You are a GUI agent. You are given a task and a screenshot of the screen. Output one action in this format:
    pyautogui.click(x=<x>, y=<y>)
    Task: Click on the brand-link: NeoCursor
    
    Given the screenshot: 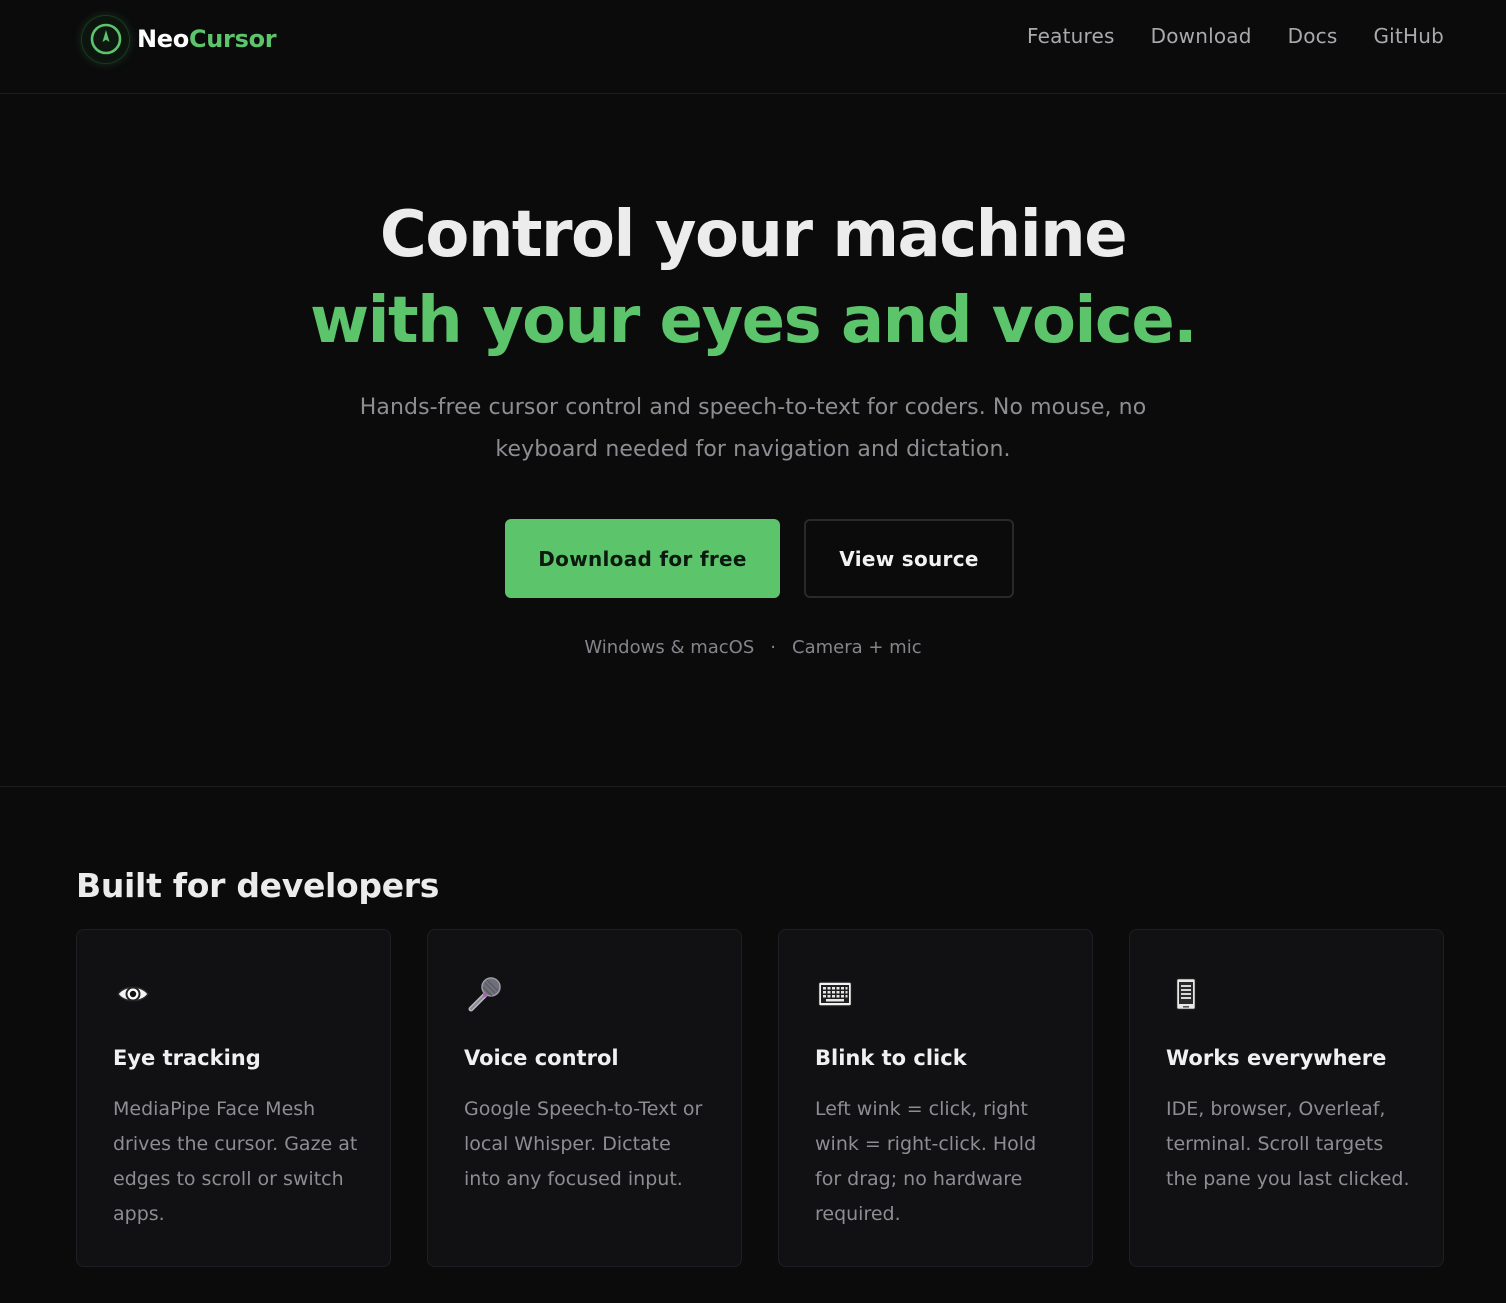 What is the action you would take?
    pyautogui.click(x=179, y=39)
    